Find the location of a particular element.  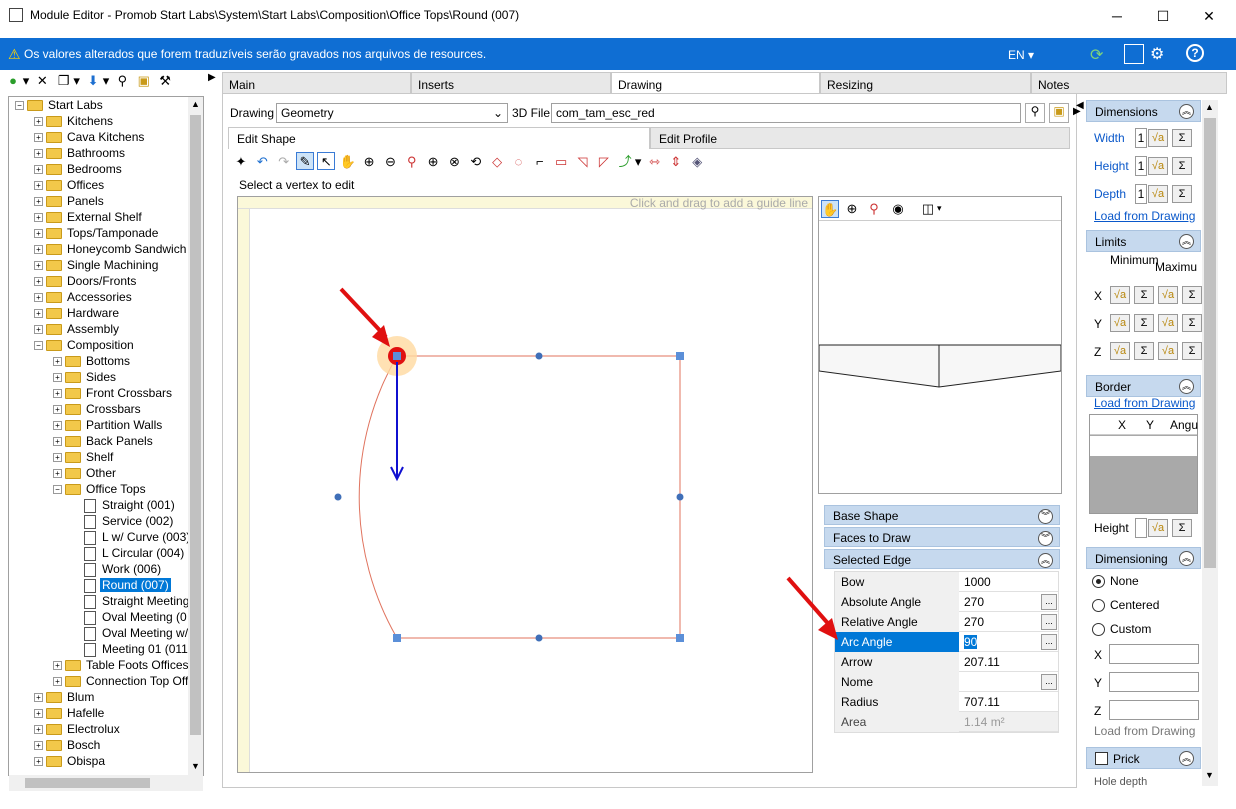

zoom-fit-icon: ⊕ is located at coordinates (369, 162).